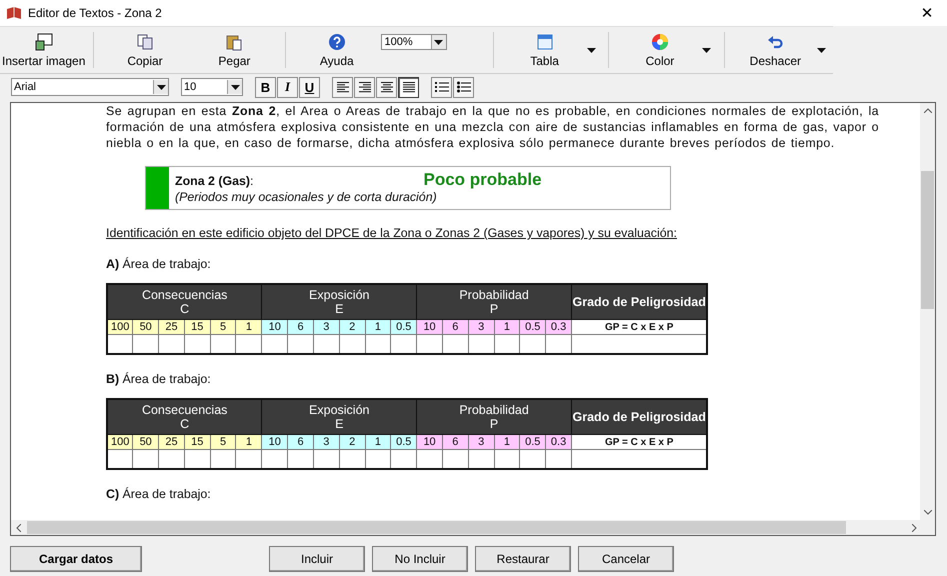  What do you see at coordinates (914, 528) in the screenshot?
I see `scroll-right-icon` at bounding box center [914, 528].